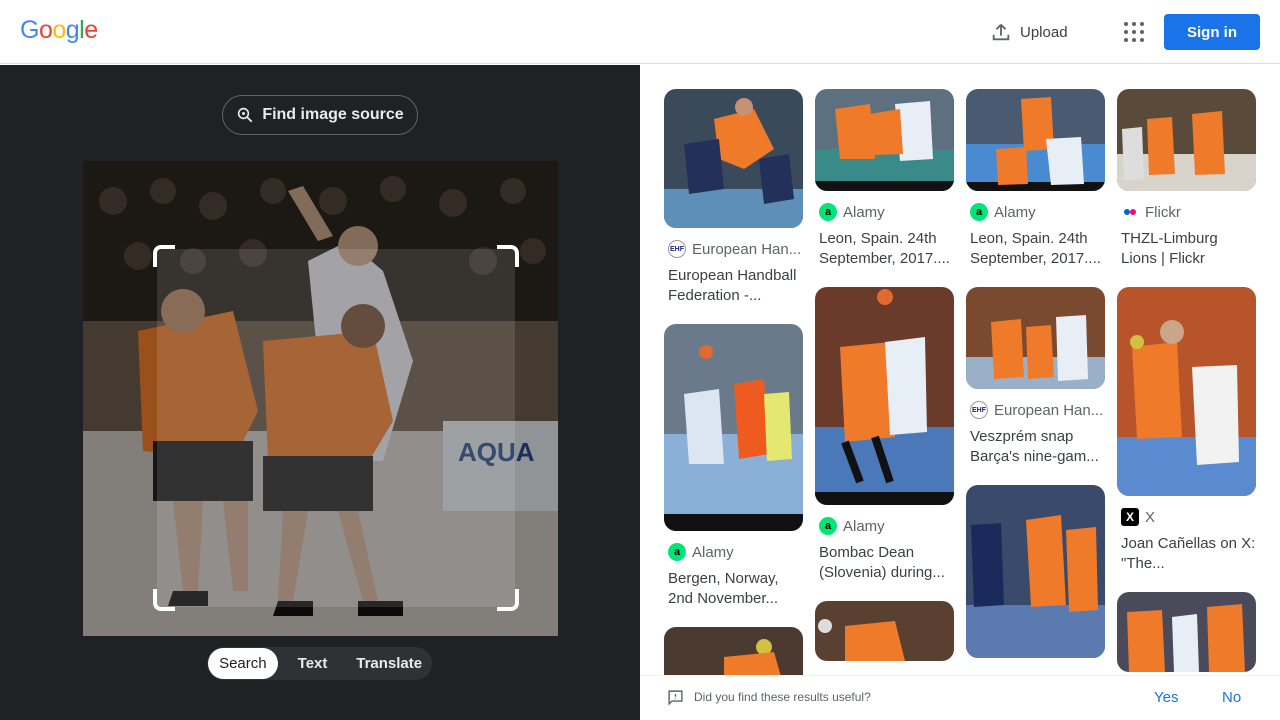 Image resolution: width=1280 pixels, height=720 pixels. I want to click on x-icon: X, so click(1130, 517).